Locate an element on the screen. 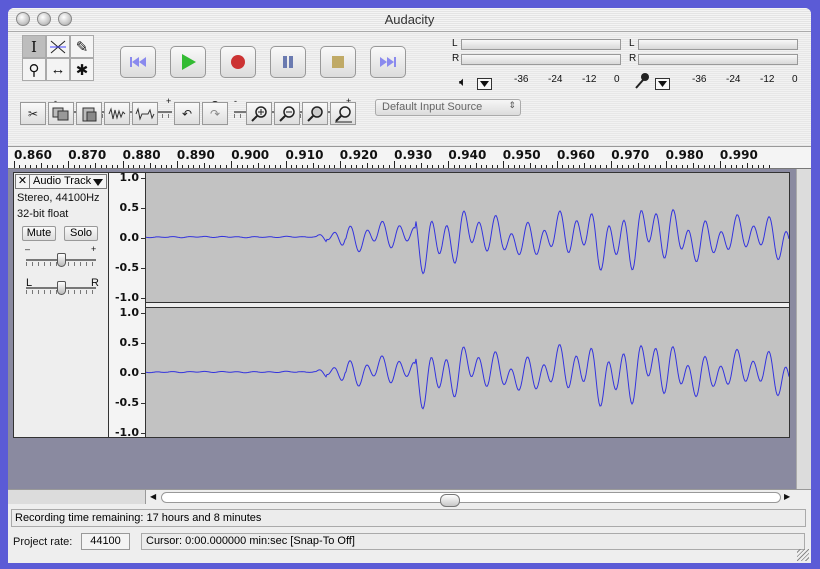  redo-icon: ↷ is located at coordinates (215, 113).